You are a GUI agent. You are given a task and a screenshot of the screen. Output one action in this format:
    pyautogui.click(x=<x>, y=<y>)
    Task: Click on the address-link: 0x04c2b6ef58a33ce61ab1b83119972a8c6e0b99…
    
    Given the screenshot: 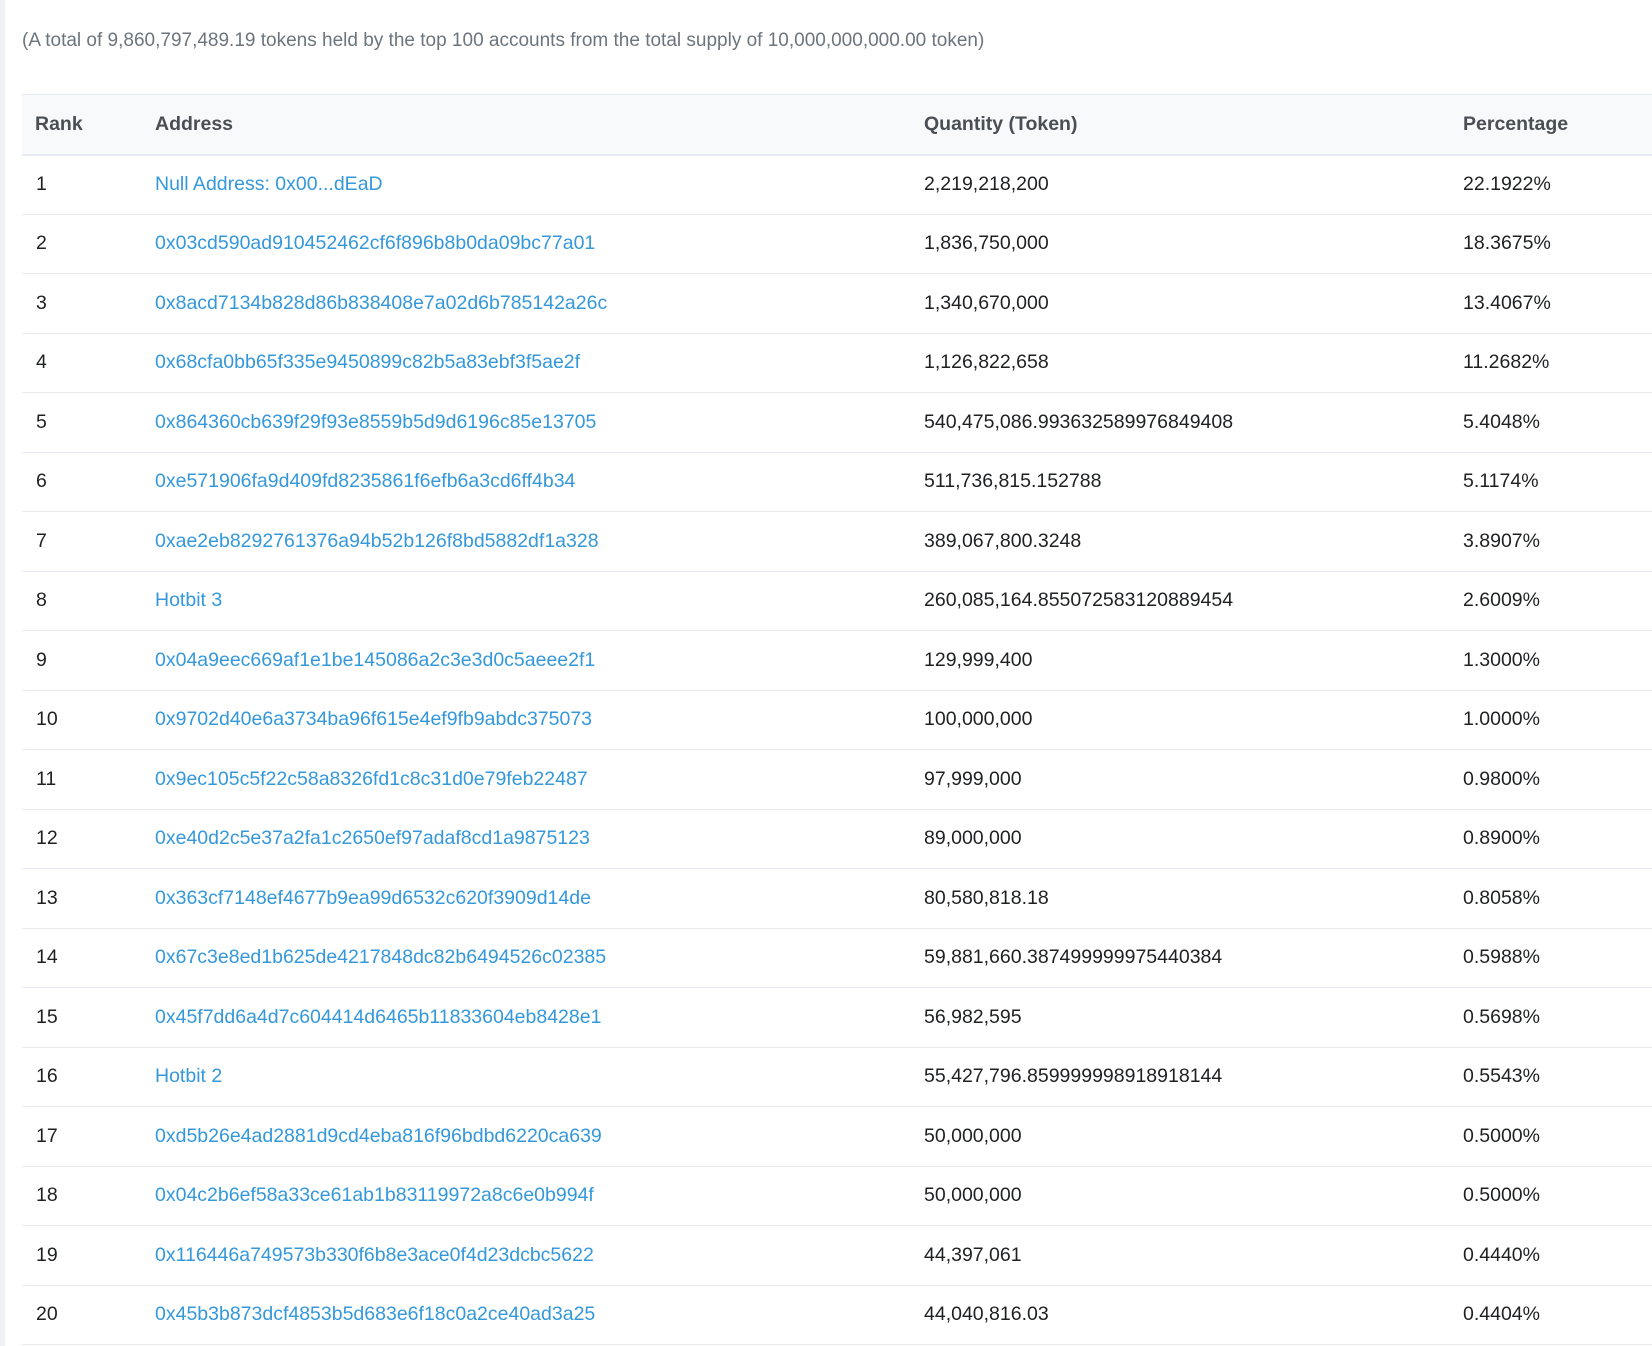 What is the action you would take?
    pyautogui.click(x=374, y=1195)
    